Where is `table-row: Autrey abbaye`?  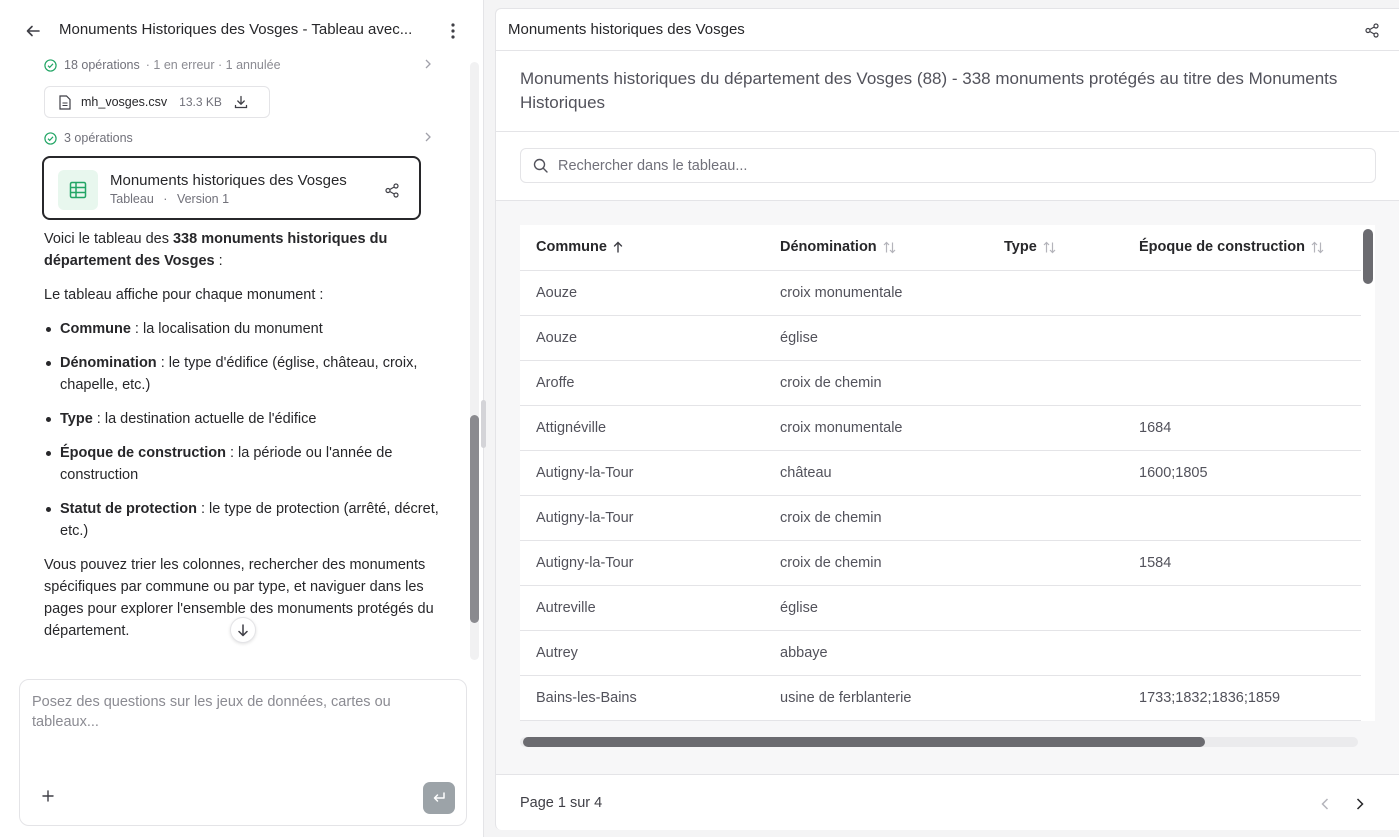 table-row: Autrey abbaye is located at coordinates (940, 653).